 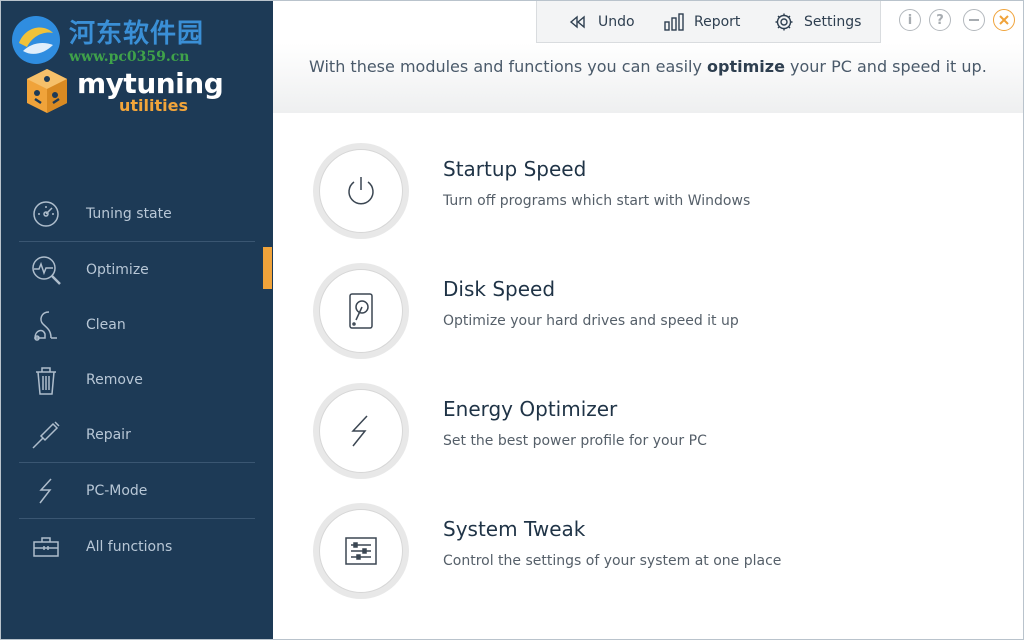 What do you see at coordinates (108, 434) in the screenshot?
I see `sidebar-item-label: Repair` at bounding box center [108, 434].